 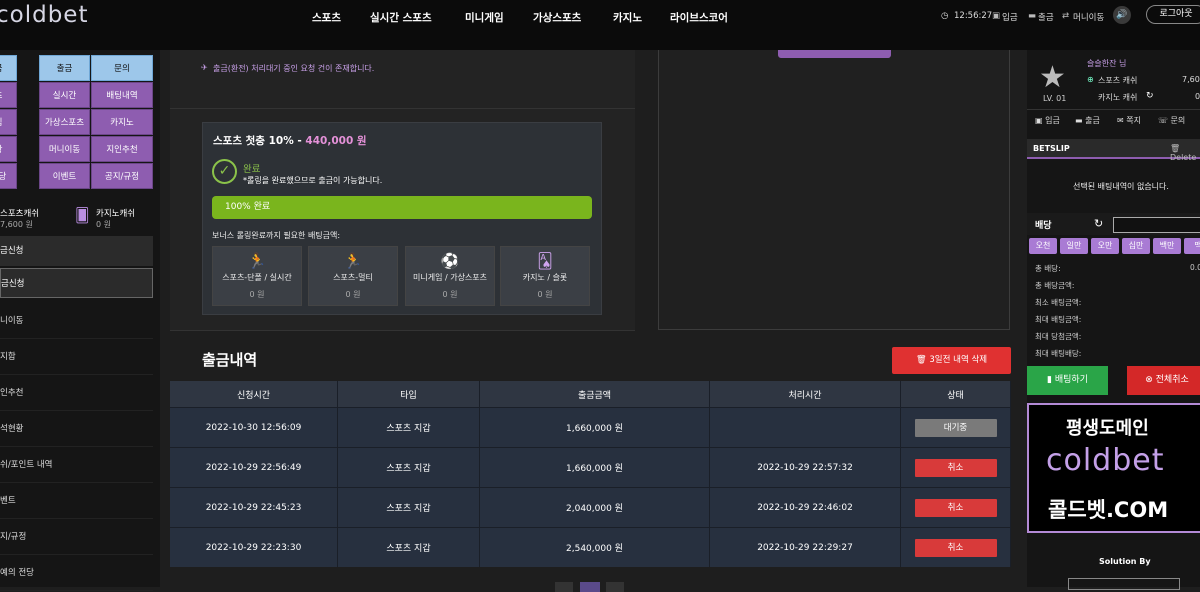 What do you see at coordinates (545, 276) in the screenshot?
I see `bonus-category: 🂡 카지노 / 슬롯 0 원` at bounding box center [545, 276].